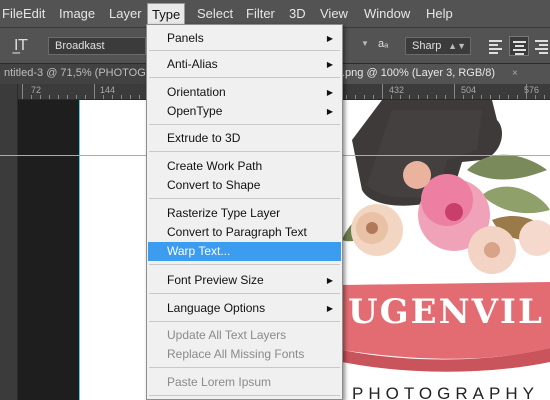 The height and width of the screenshot is (400, 550). I want to click on ruler-corner, so click(9, 92).